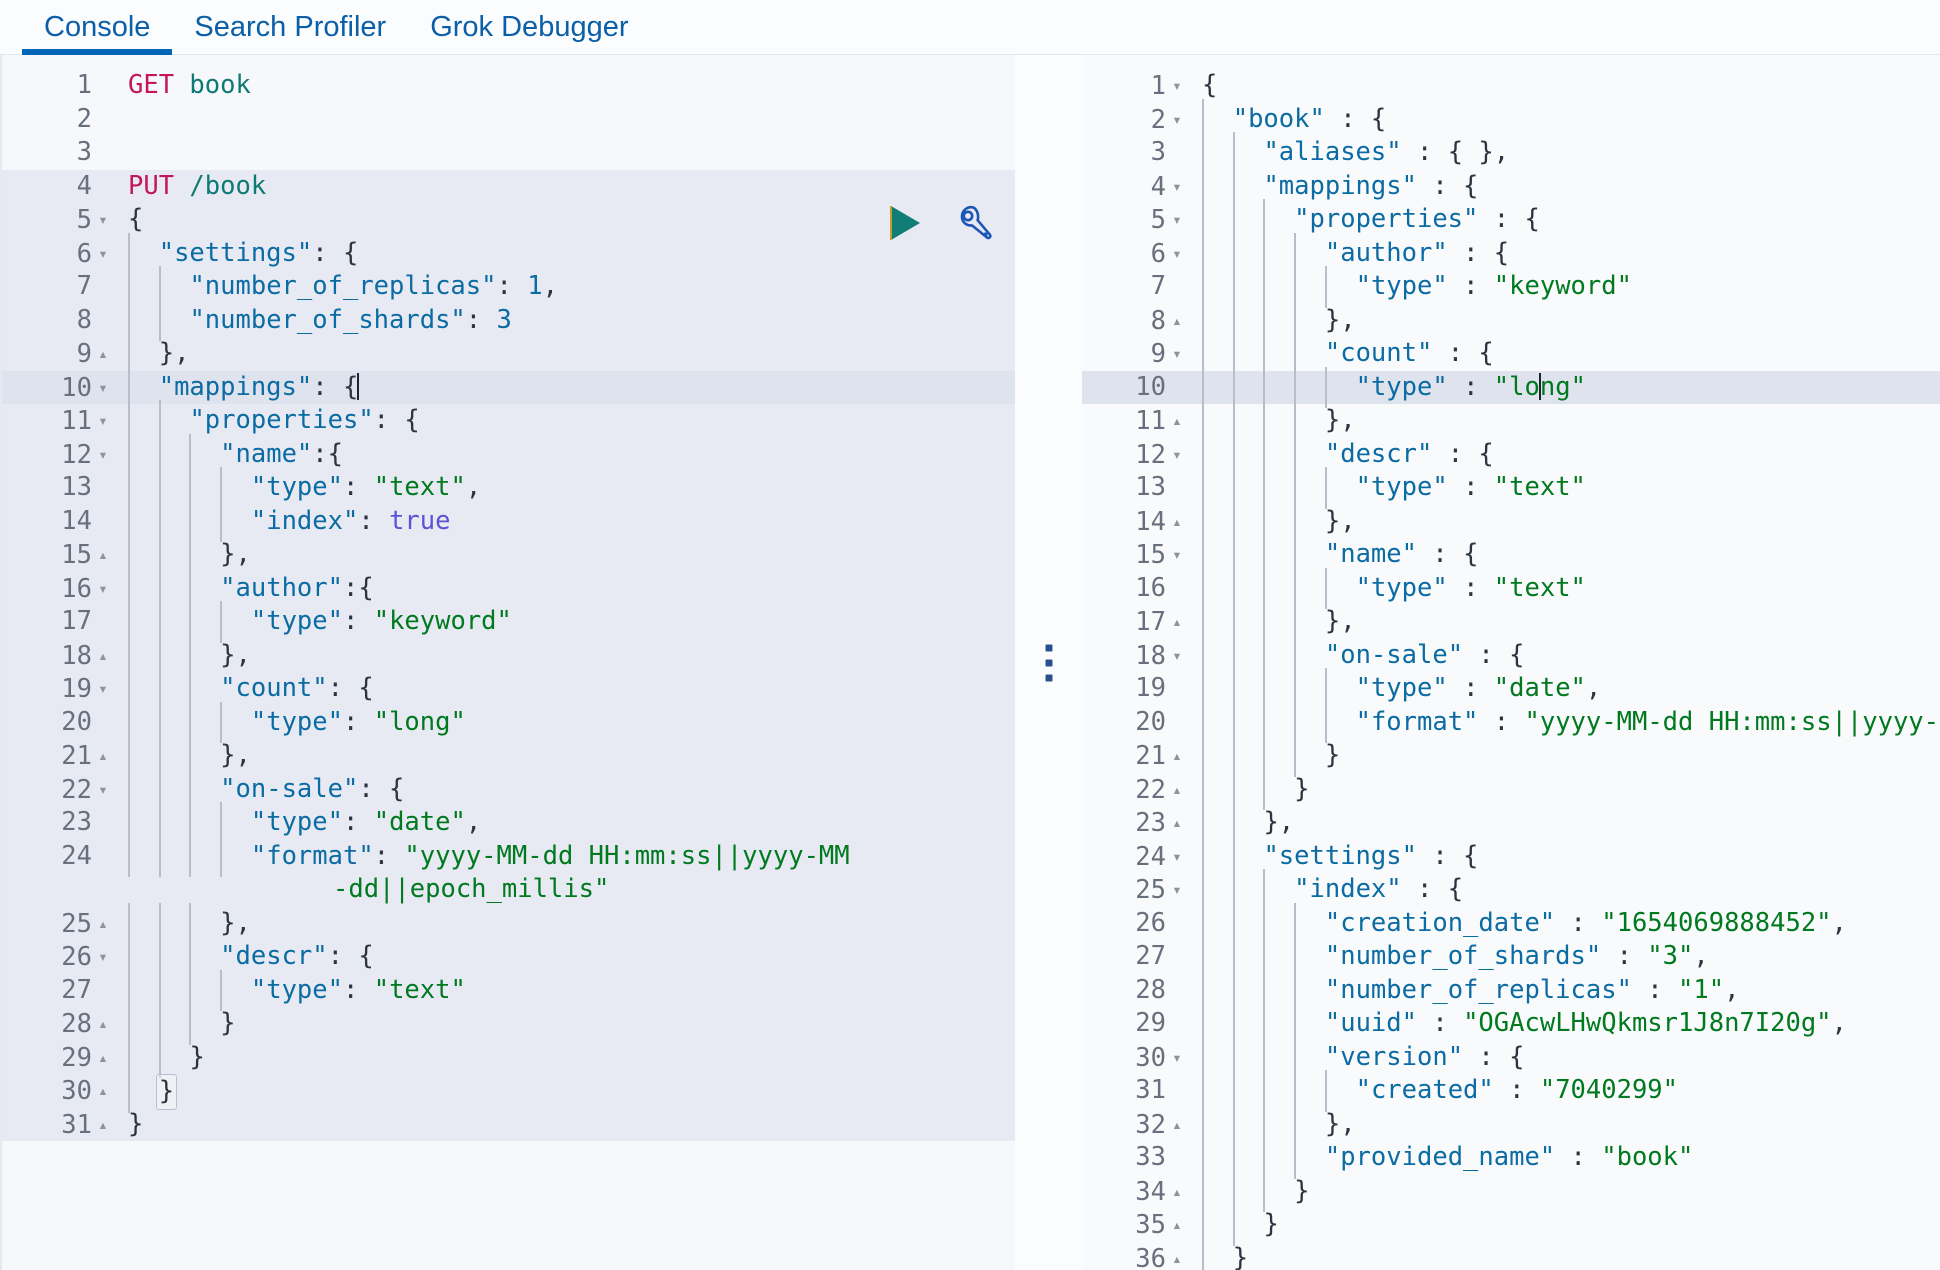  I want to click on line-gutter: 24, so click(61, 873).